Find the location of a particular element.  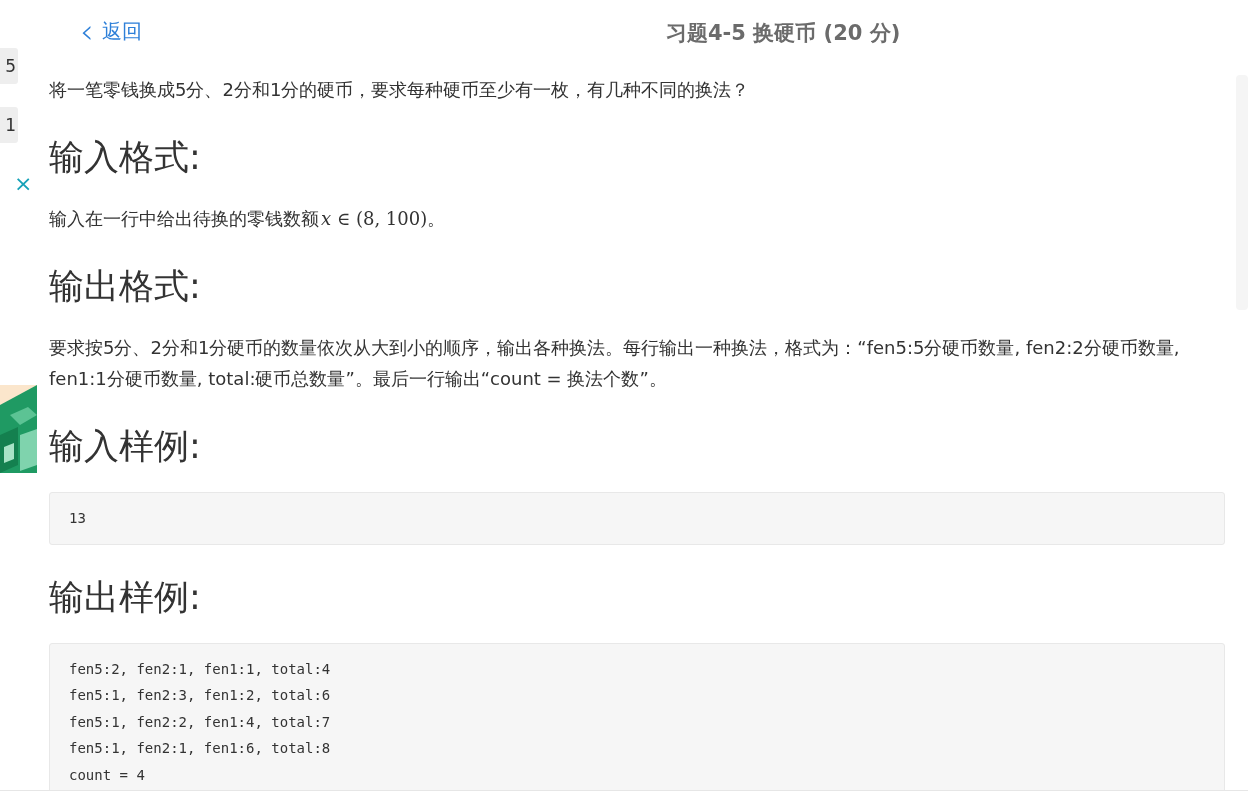

problem-description: 将一笔零钱换成5分、2分和1分的硬币，要求每种硬币至少有一枚，有几种不同的换法？ is located at coordinates (400, 90).